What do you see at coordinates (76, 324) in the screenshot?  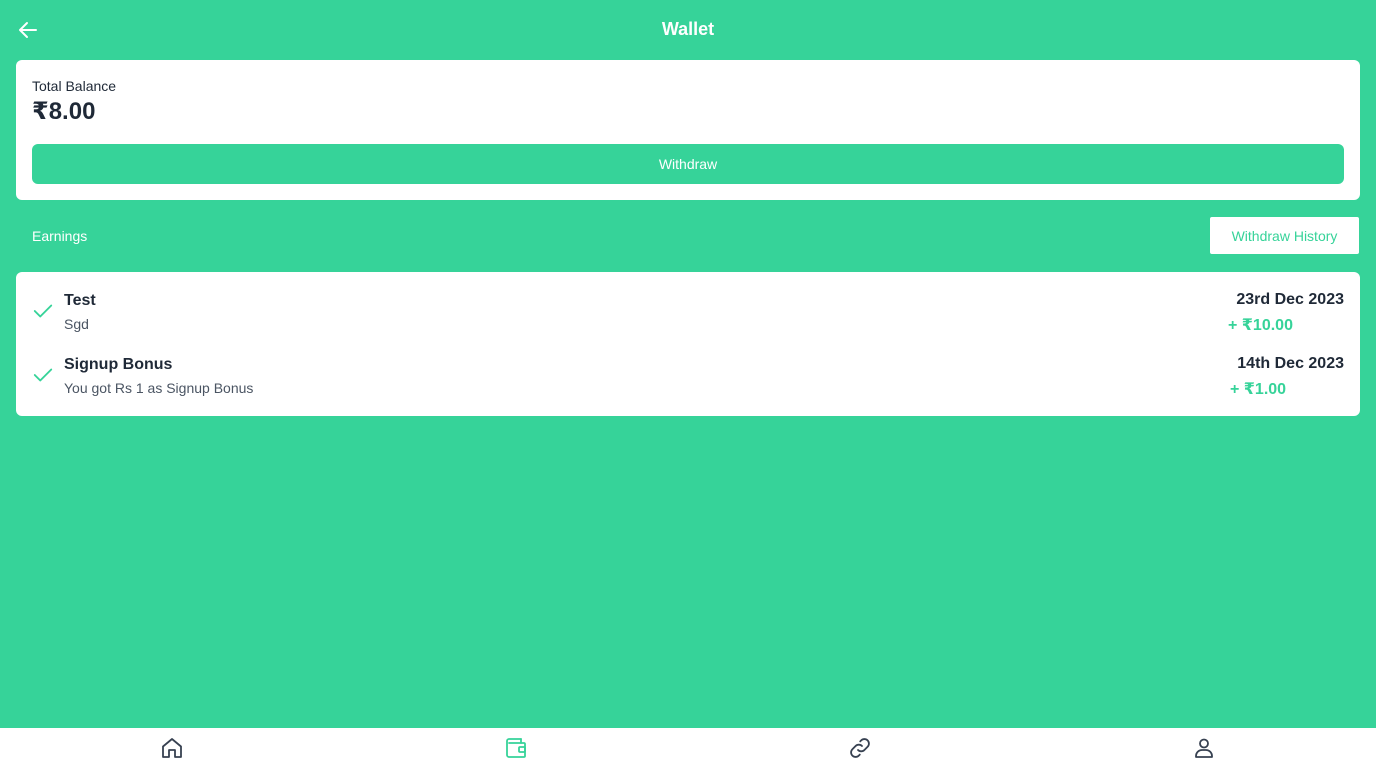 I see `earning-description: Sgd` at bounding box center [76, 324].